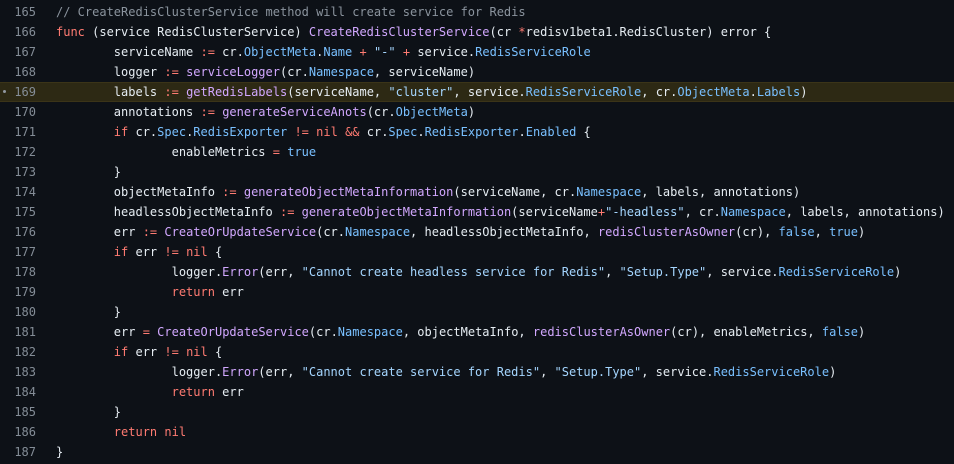 This screenshot has width=954, height=464. What do you see at coordinates (18, 12) in the screenshot?
I see `line-number: 165` at bounding box center [18, 12].